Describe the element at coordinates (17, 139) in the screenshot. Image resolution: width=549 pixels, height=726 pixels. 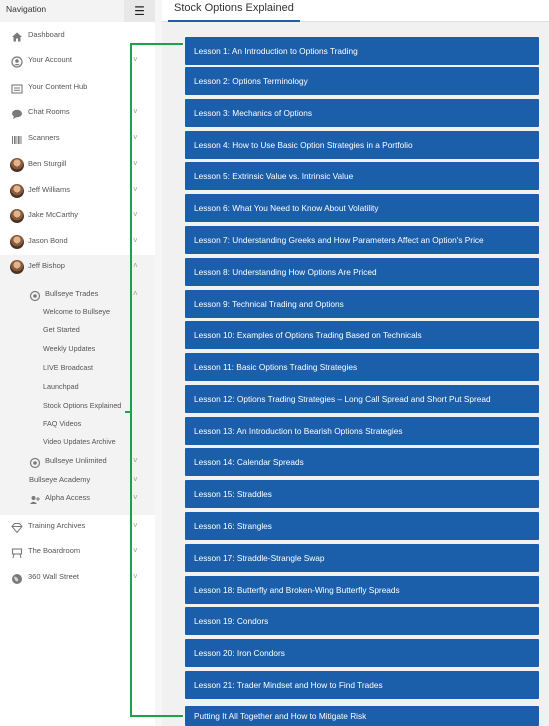
I see `barcode-icon` at that location.